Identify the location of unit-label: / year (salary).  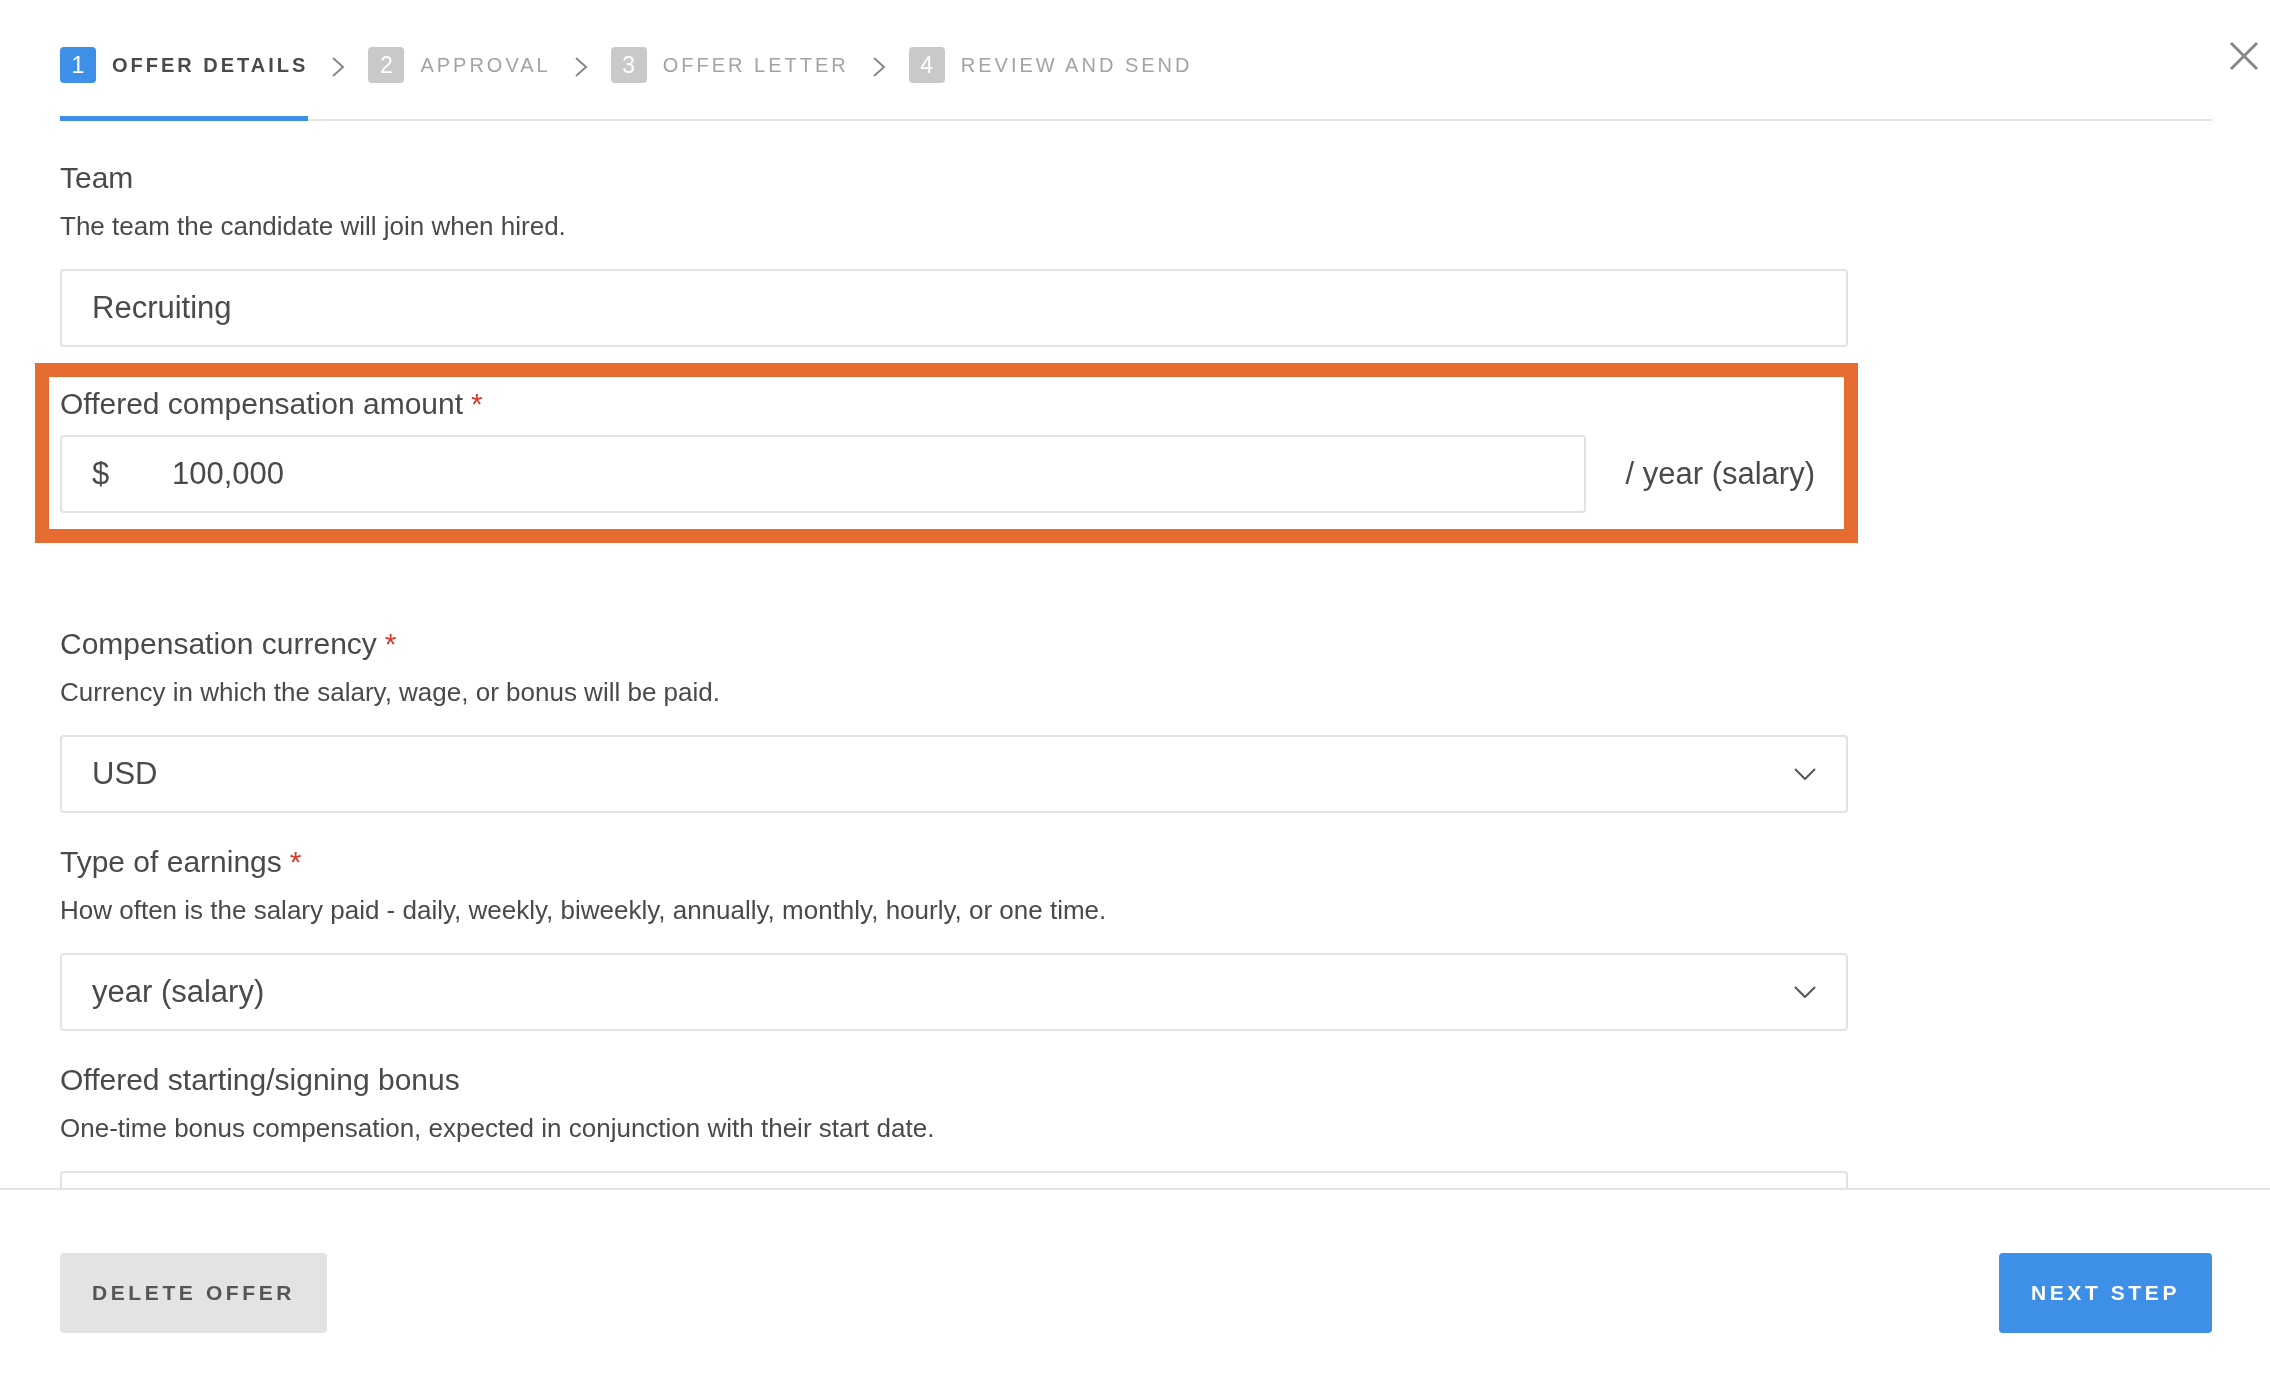
(1720, 474).